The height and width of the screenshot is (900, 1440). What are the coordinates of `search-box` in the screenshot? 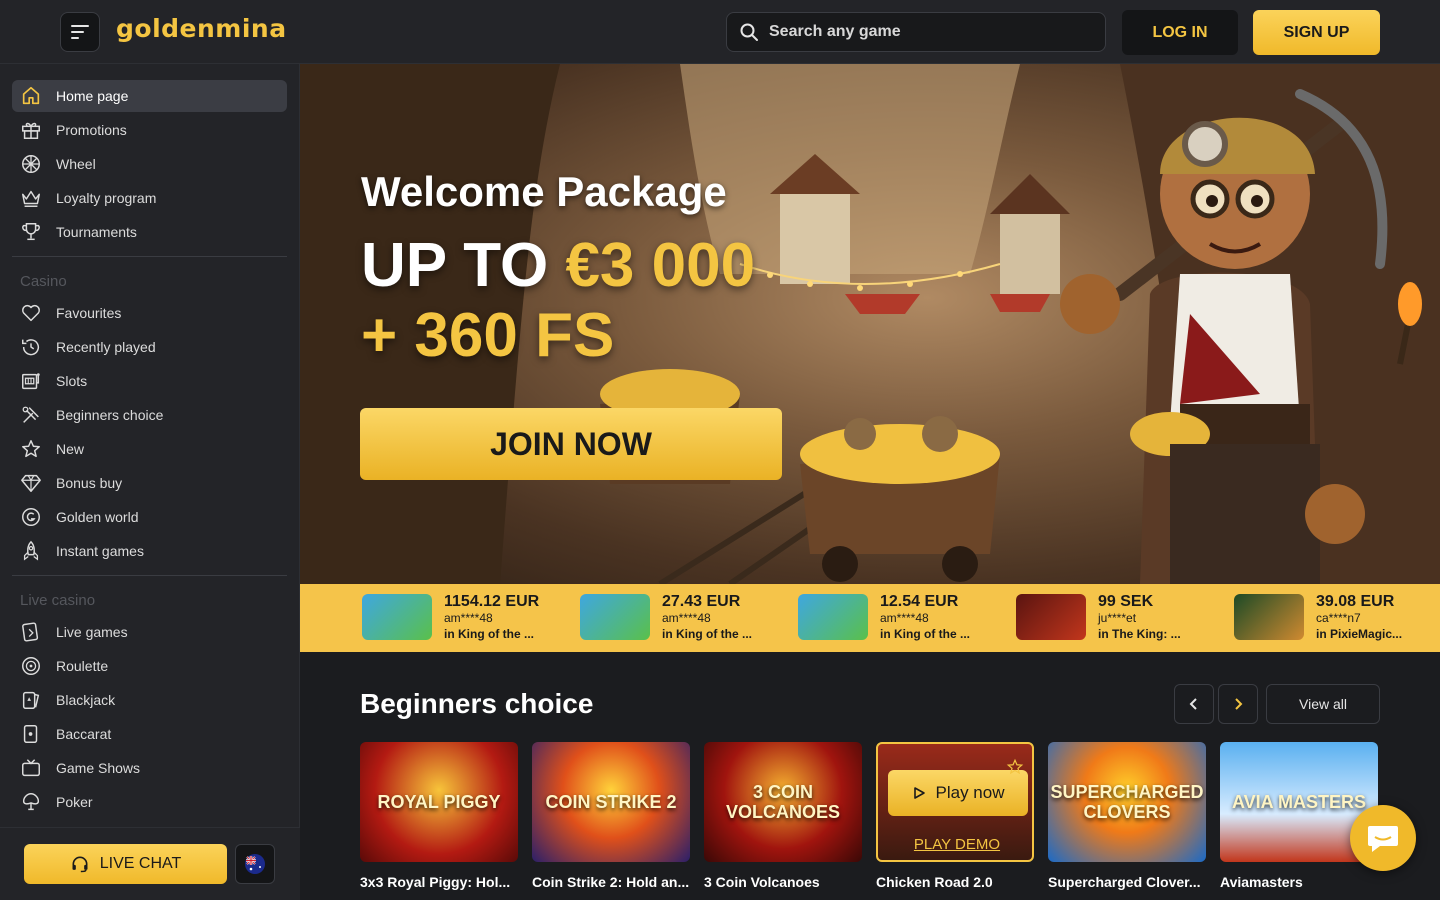 It's located at (916, 32).